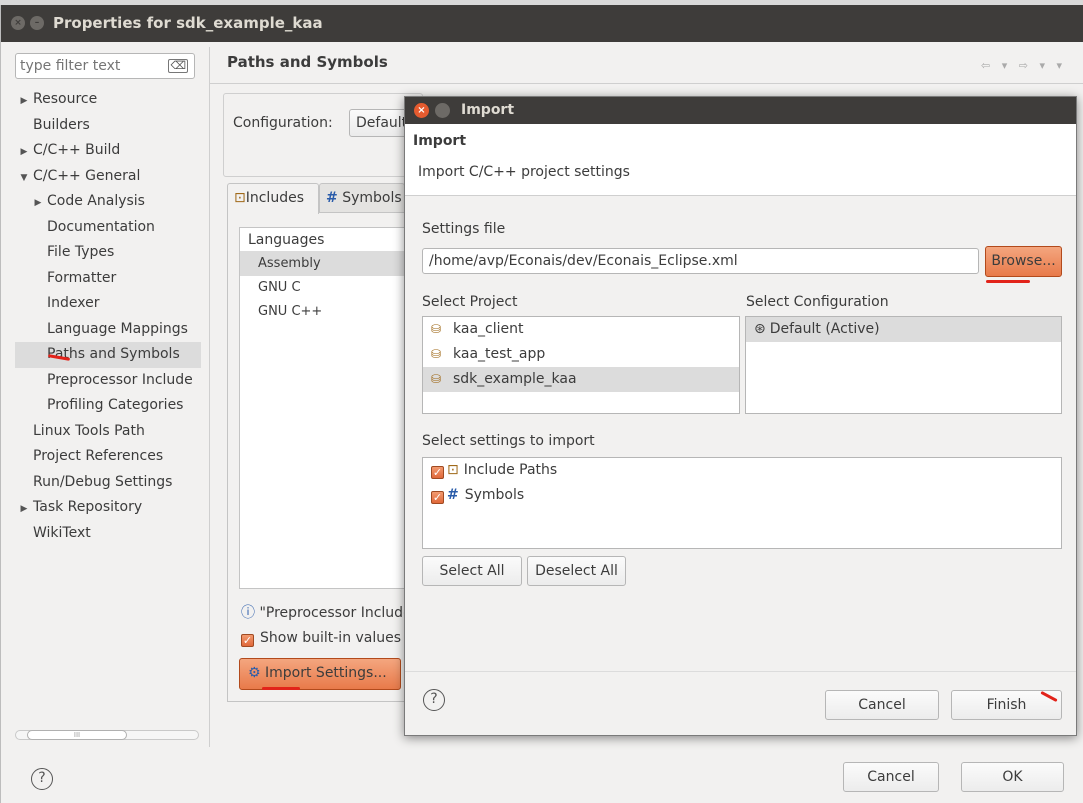 The image size is (1083, 803). Describe the element at coordinates (98, 456) in the screenshot. I see `tree-item-label: Project References` at that location.